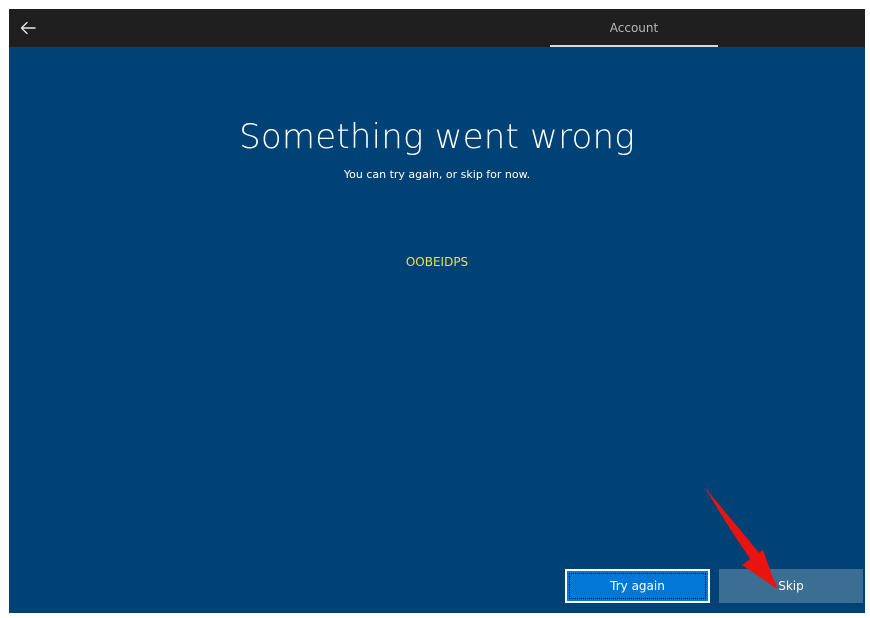 The width and height of the screenshot is (870, 618). Describe the element at coordinates (637, 586) in the screenshot. I see `try-again-button: Try again` at that location.